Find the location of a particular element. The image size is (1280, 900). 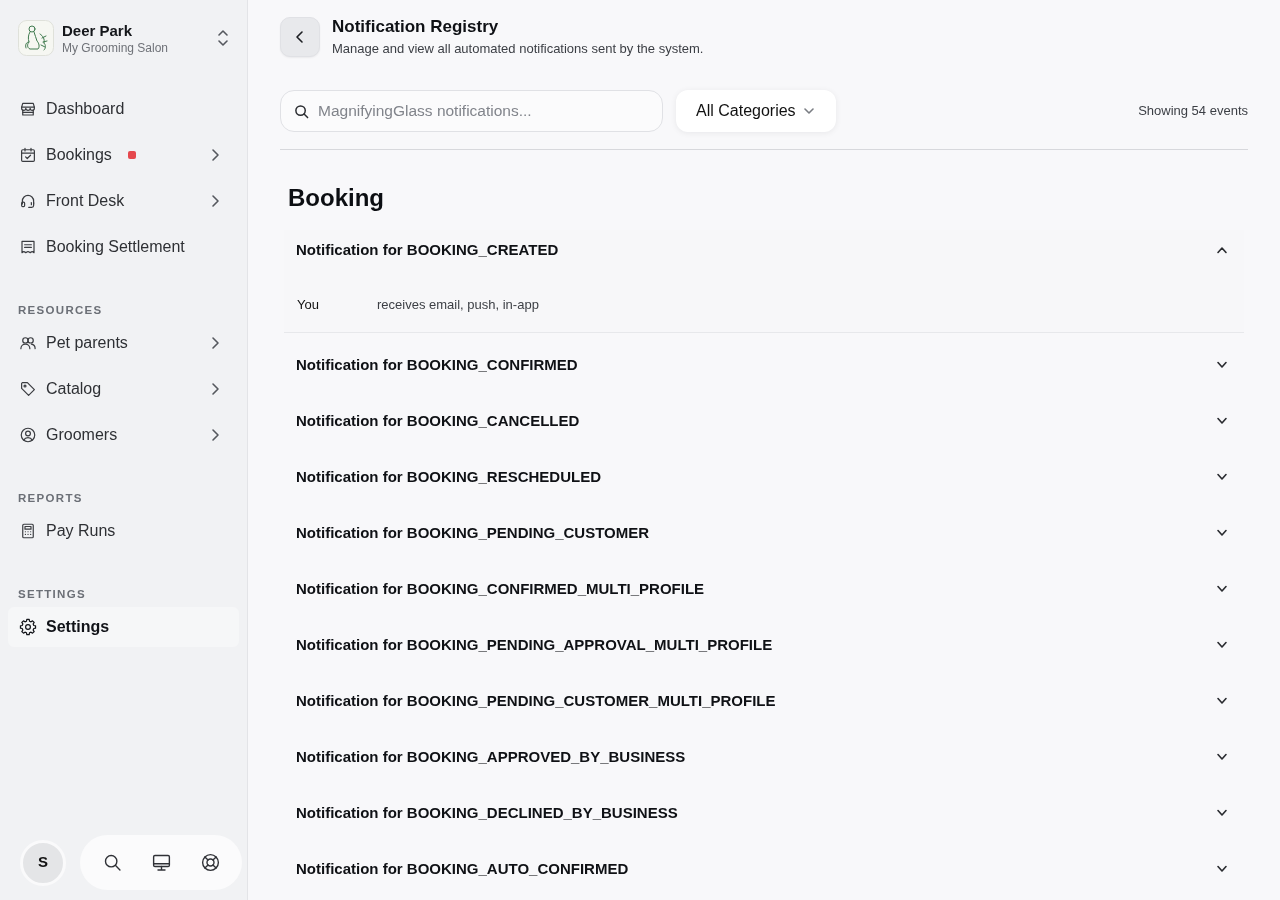

recipient-channels: receives email, push, in-app is located at coordinates (458, 305).